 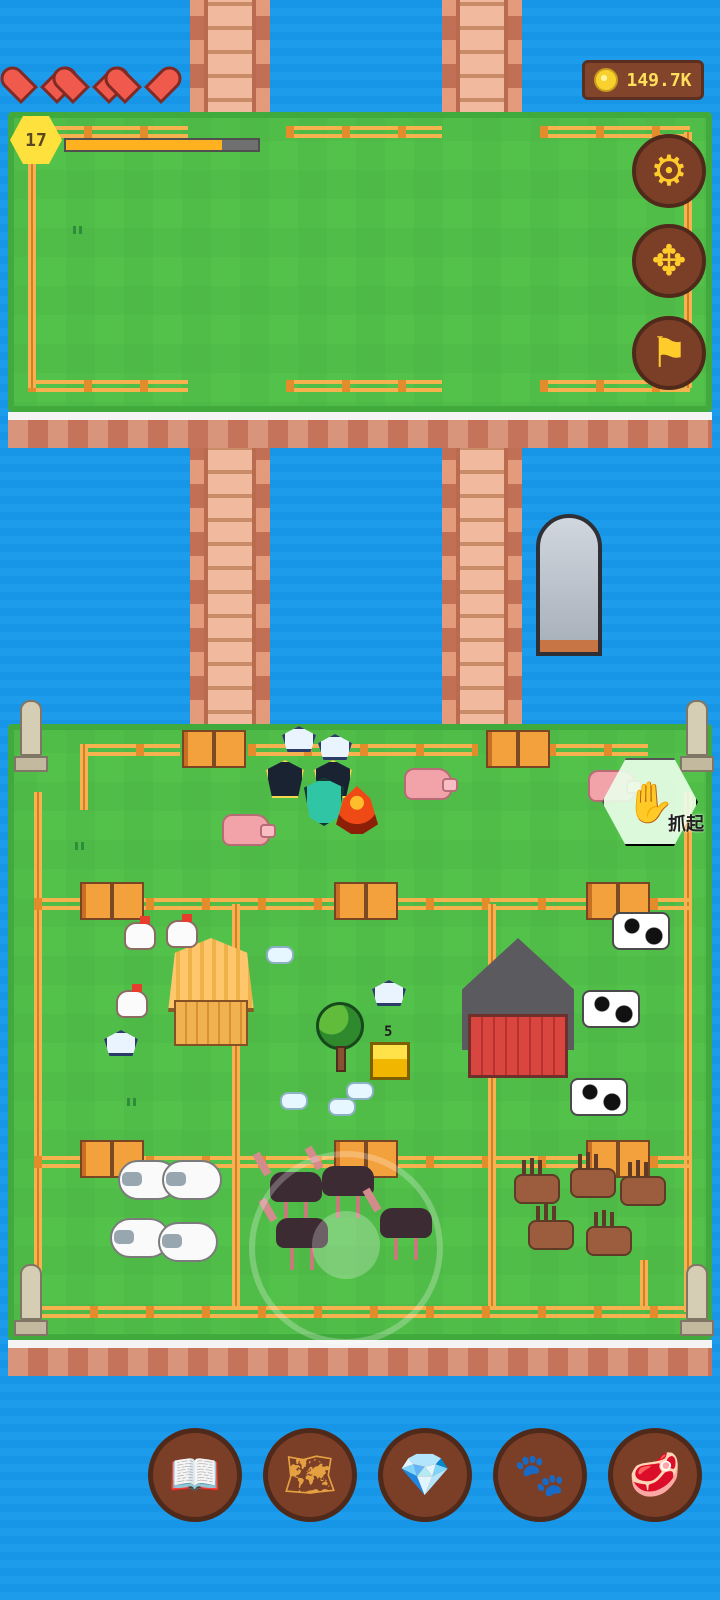 What do you see at coordinates (144, 145) in the screenshot?
I see `experience-bar-fill` at bounding box center [144, 145].